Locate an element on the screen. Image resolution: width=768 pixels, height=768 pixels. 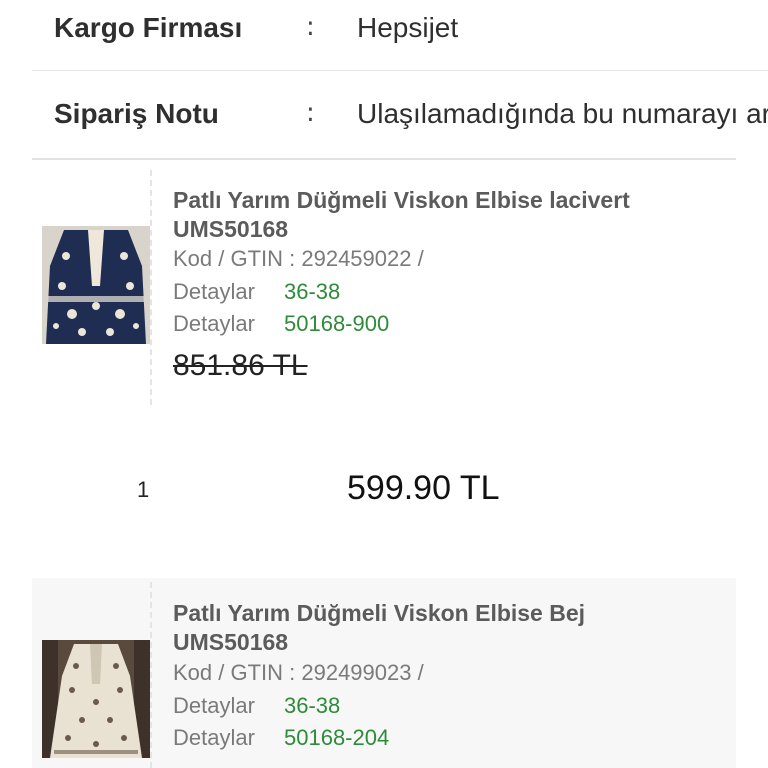
product-title-line1: Patlı Yarım Düğmeli Viskon Elbise Bej is located at coordinates (379, 613).